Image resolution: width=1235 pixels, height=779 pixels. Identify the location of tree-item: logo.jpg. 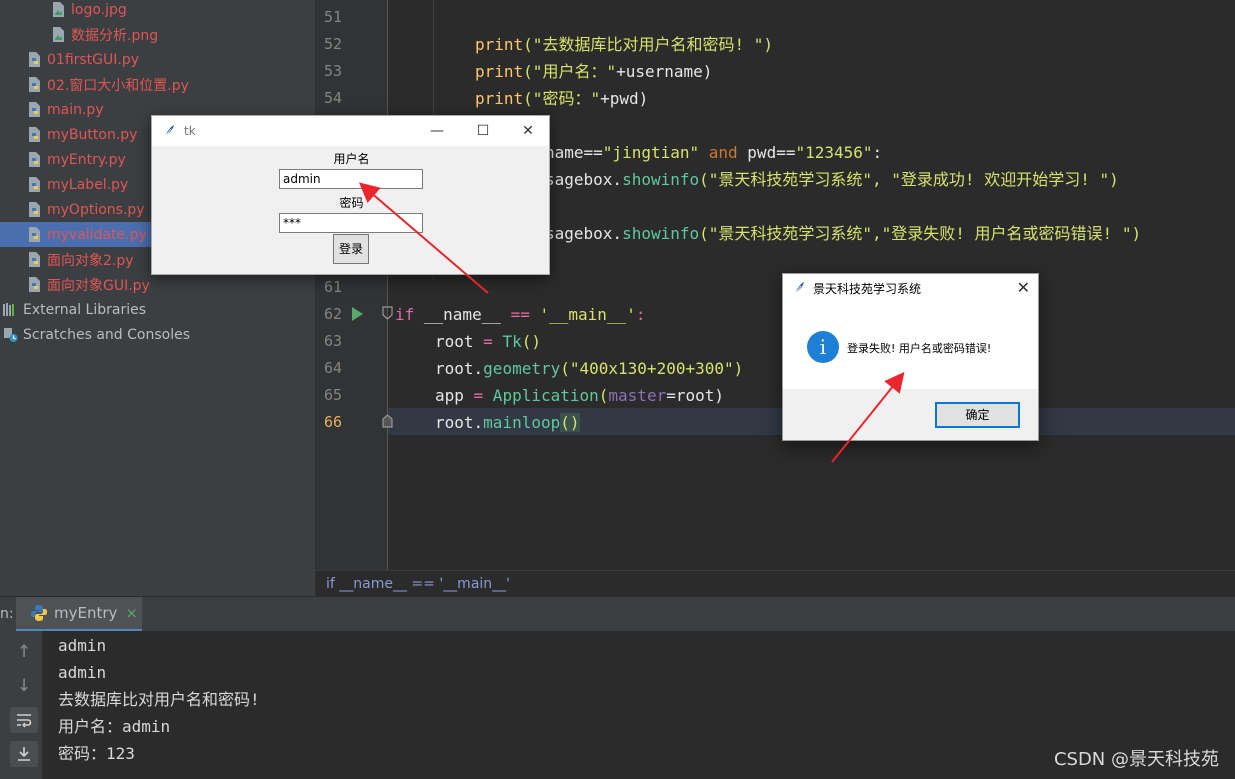
(88, 11).